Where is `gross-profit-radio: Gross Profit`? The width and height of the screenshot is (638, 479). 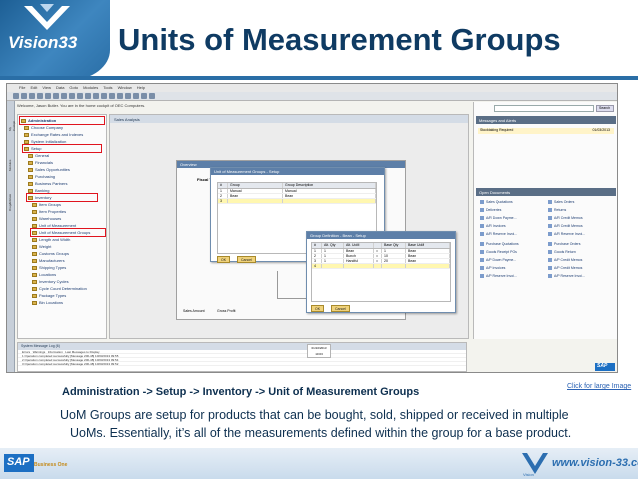
gross-profit-radio: Gross Profit is located at coordinates (226, 311).